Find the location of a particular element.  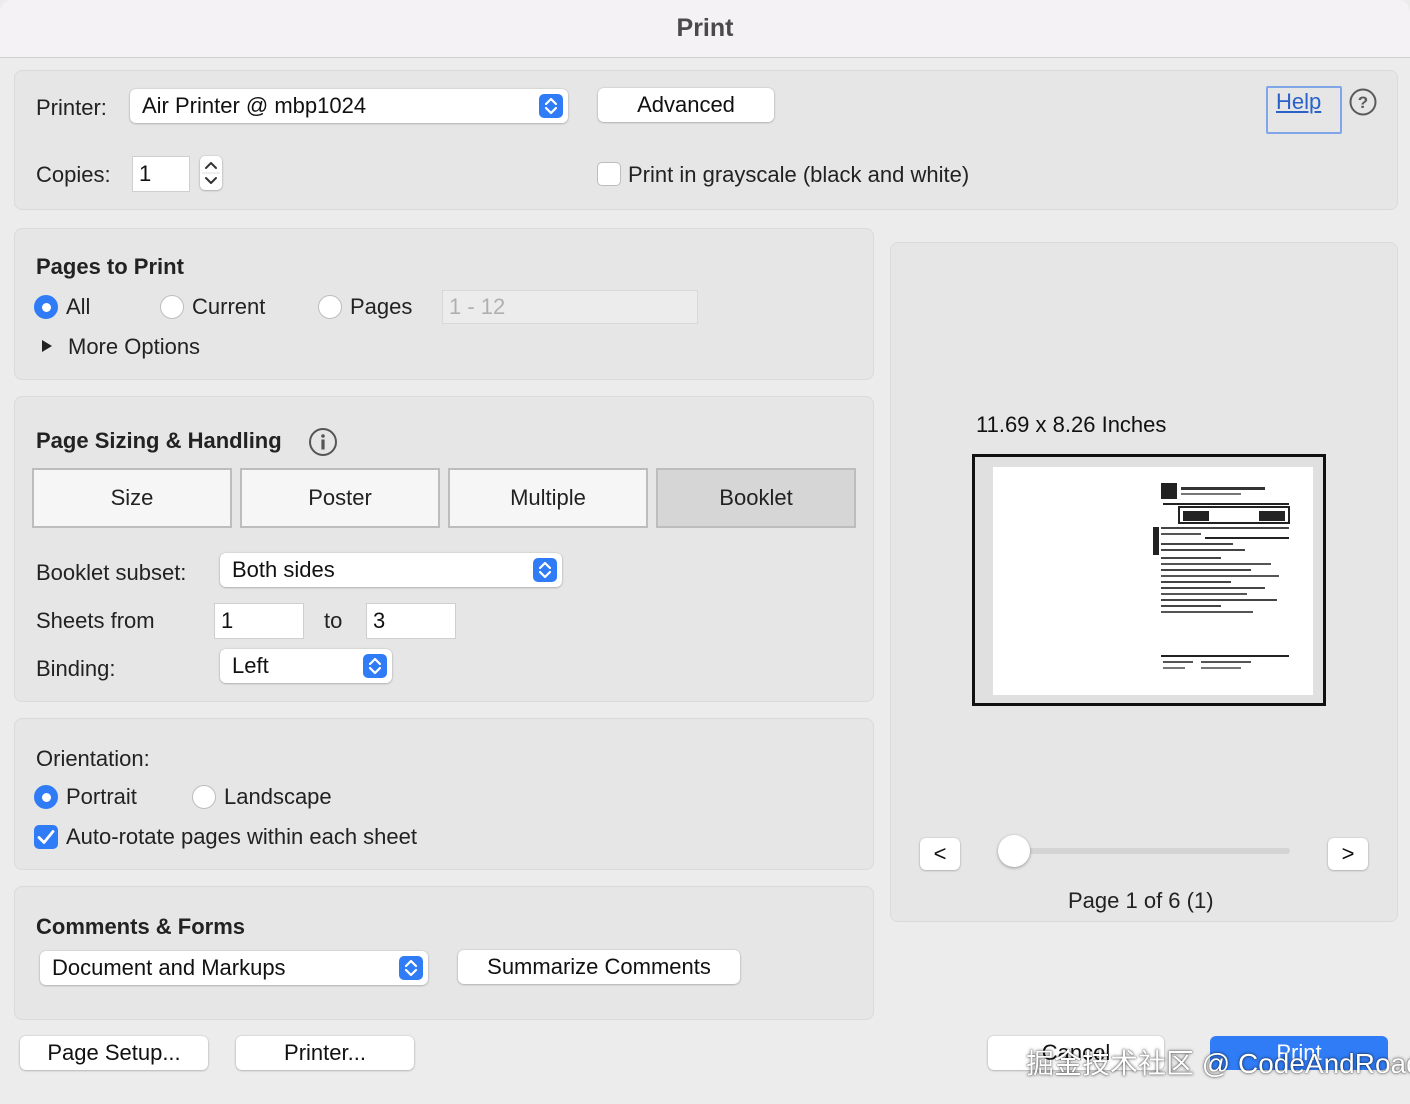

comments-forms-title: Comments & Forms is located at coordinates (141, 926).